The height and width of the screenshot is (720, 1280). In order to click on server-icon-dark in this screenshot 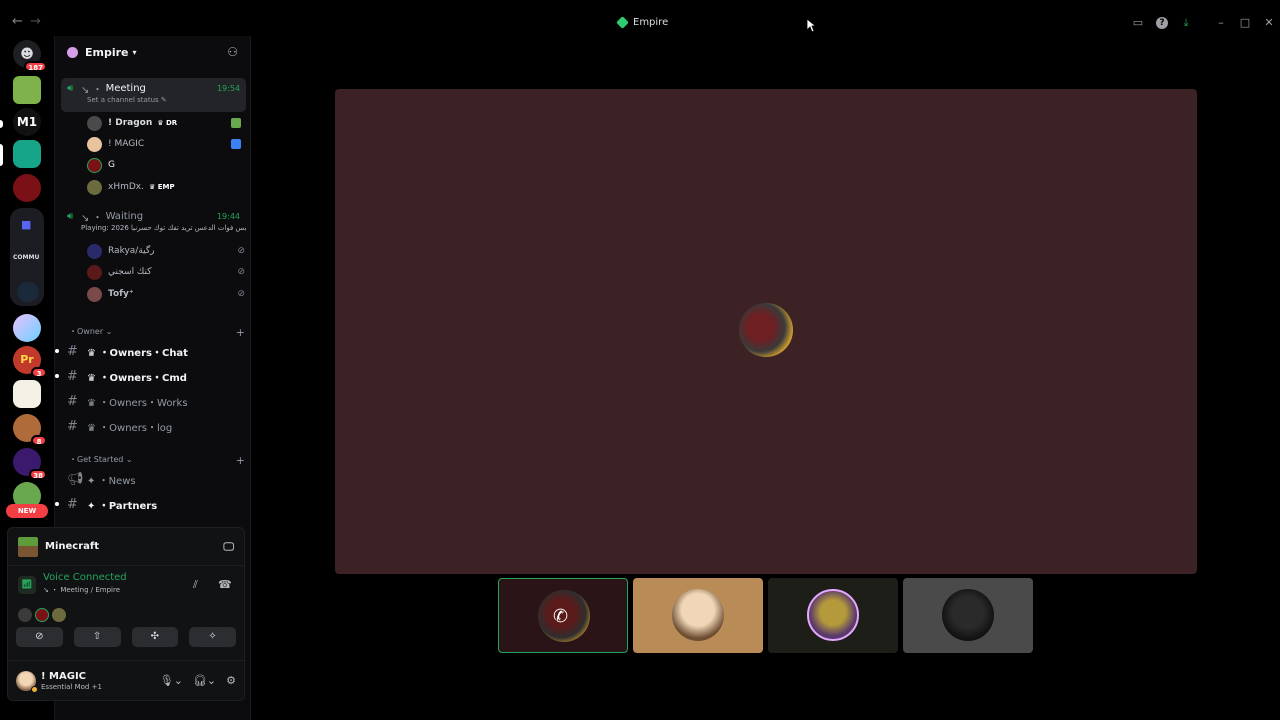, I will do `click(28, 292)`.